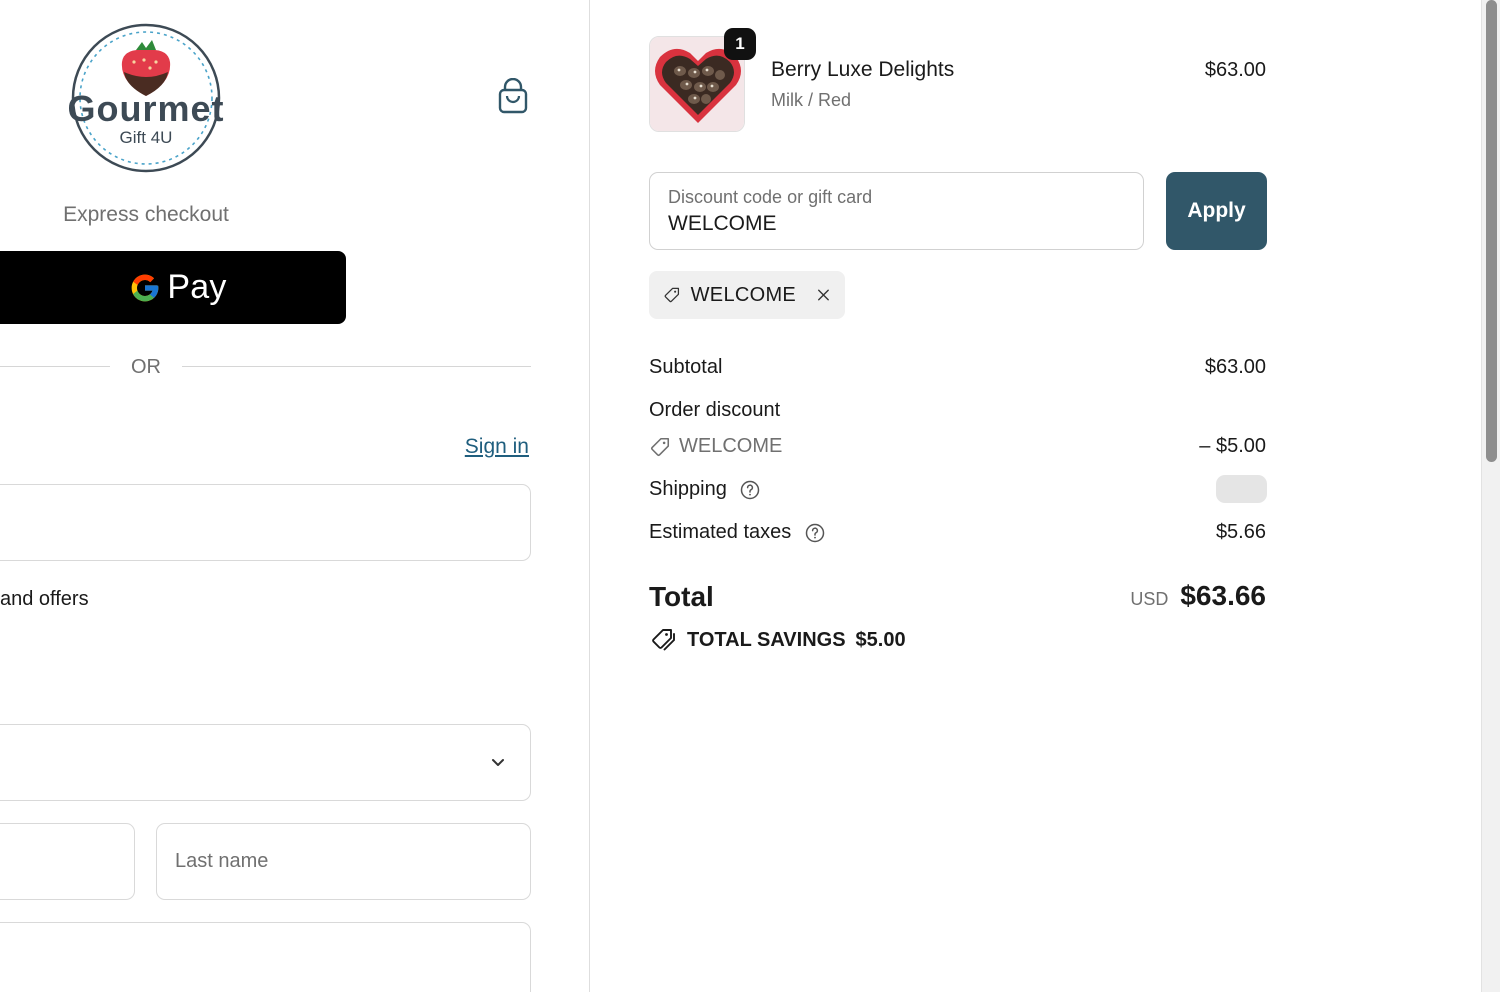 The width and height of the screenshot is (1500, 992). I want to click on applied-discount-chip: WELCOME, so click(747, 295).